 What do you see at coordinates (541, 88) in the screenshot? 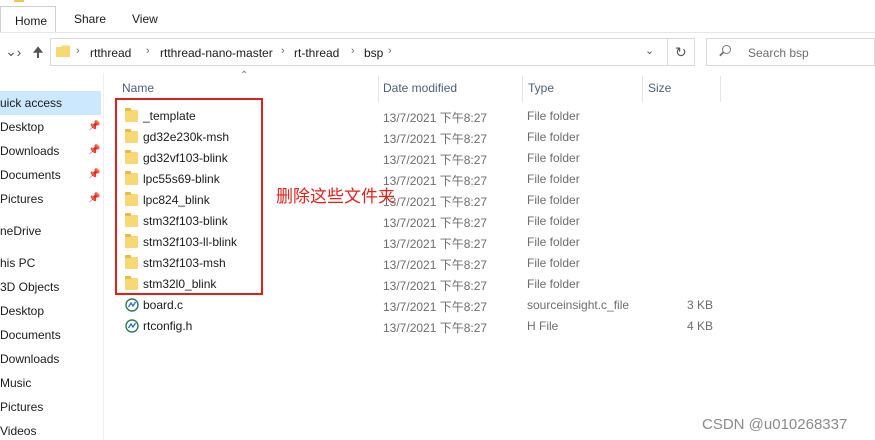
I see `column-header-type: Type` at bounding box center [541, 88].